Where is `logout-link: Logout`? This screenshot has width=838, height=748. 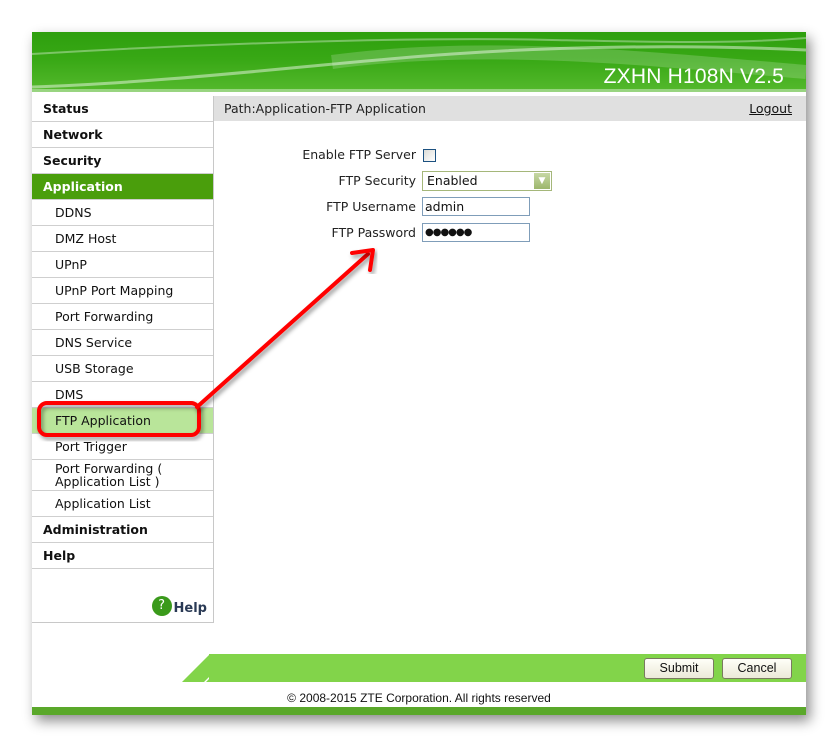 logout-link: Logout is located at coordinates (770, 108).